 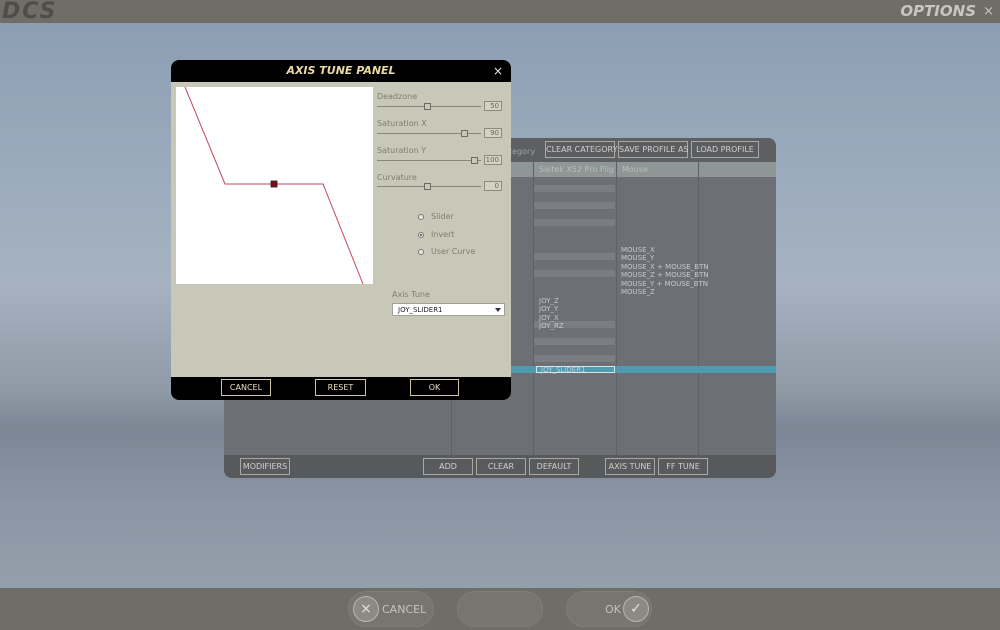 What do you see at coordinates (576, 169) in the screenshot?
I see `column-header-joystick: Saitek X52 Pro Flig` at bounding box center [576, 169].